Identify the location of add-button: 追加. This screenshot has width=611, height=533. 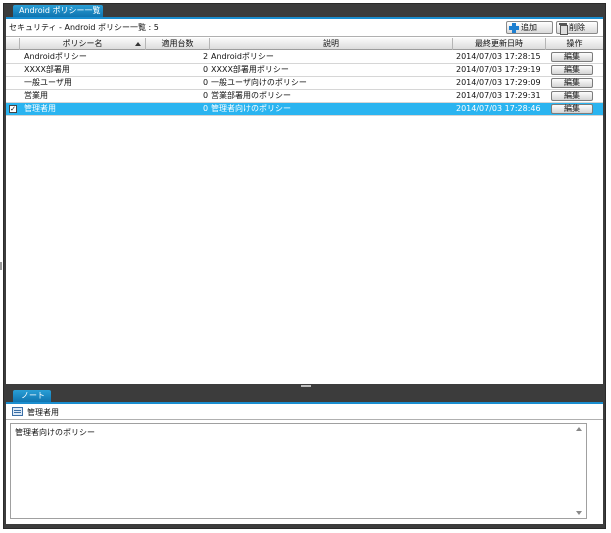
(529, 27).